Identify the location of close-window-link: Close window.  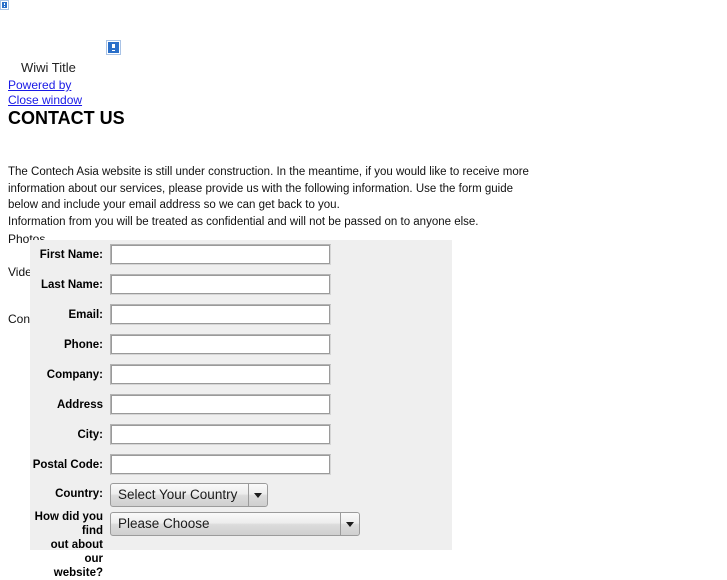
(45, 100).